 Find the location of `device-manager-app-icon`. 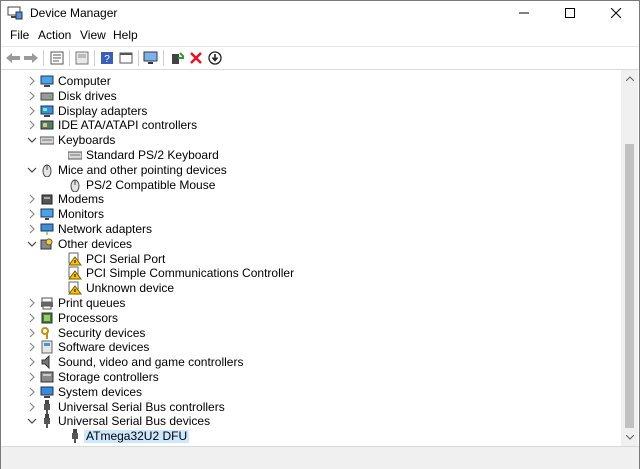

device-manager-app-icon is located at coordinates (15, 13).